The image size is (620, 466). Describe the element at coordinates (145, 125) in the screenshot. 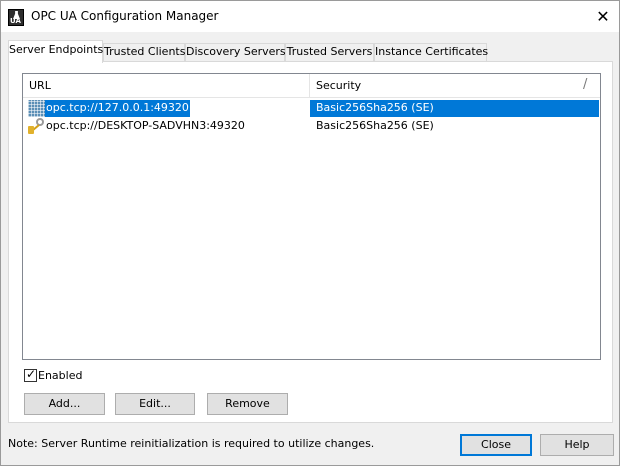

I see `endpoint-url: opc.tcp://DESKTOP-SADVHN3:49320` at that location.